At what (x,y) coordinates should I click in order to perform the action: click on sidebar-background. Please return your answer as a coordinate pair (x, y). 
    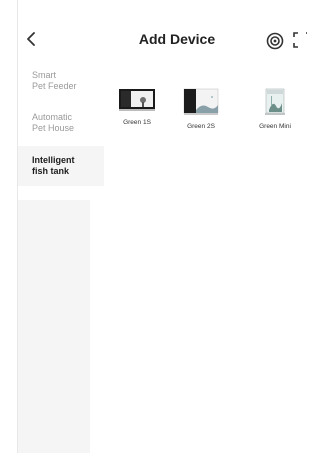
    Looking at the image, I should click on (54, 326).